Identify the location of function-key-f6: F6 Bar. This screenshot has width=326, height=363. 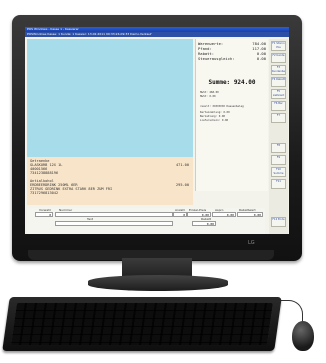
(278, 106).